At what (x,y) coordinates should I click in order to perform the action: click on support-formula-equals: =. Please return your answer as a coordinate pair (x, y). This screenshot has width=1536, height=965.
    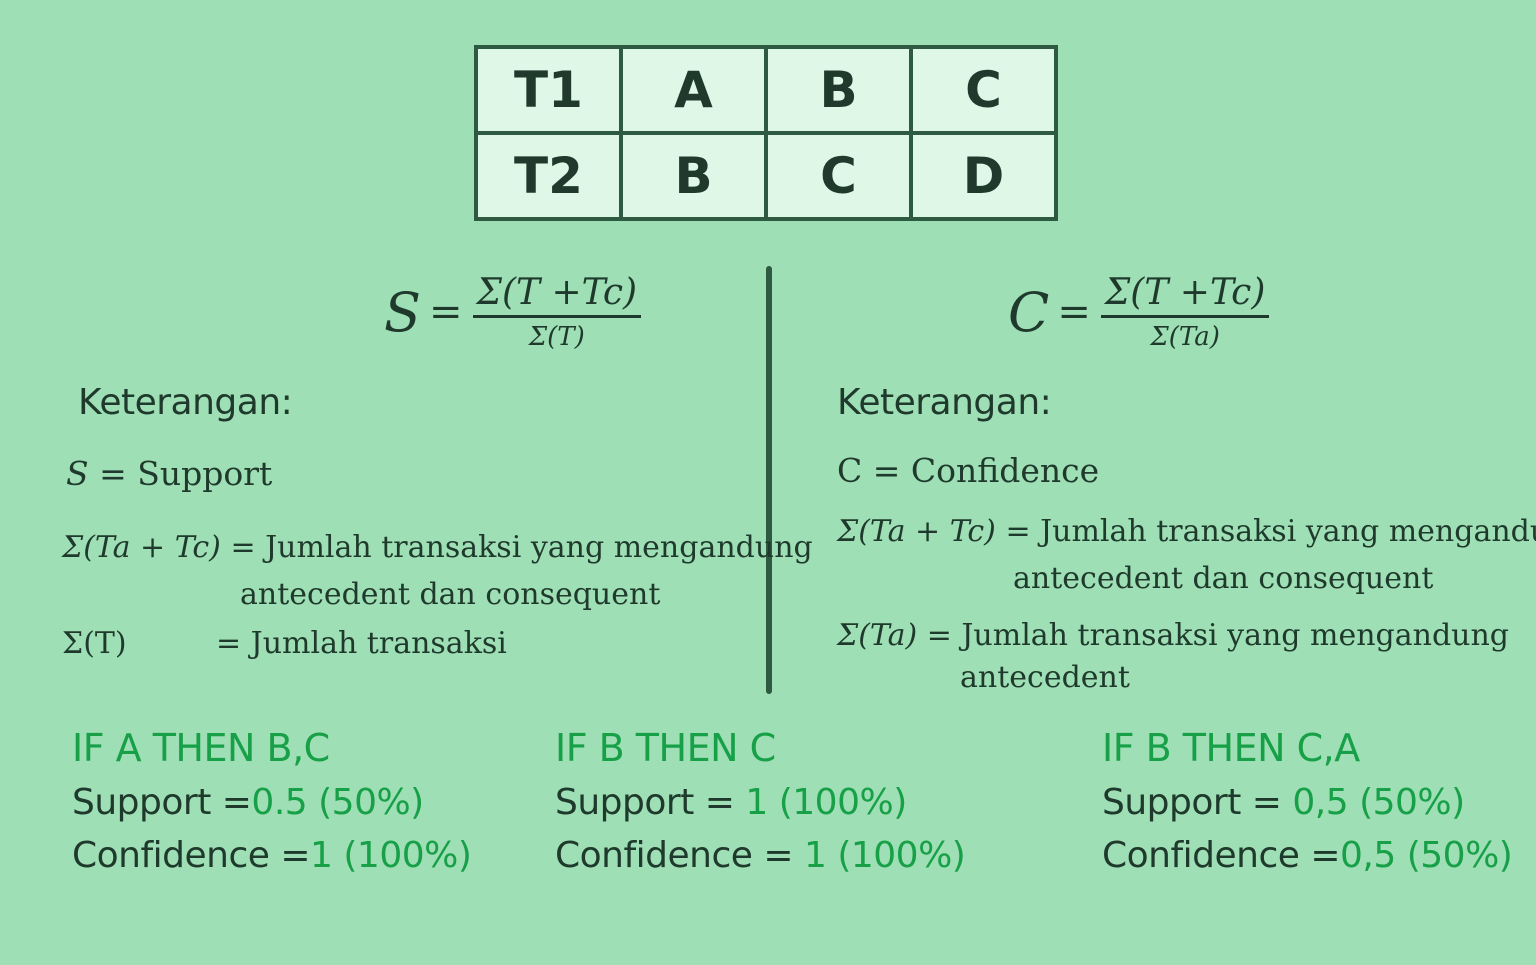
    Looking at the image, I should click on (446, 312).